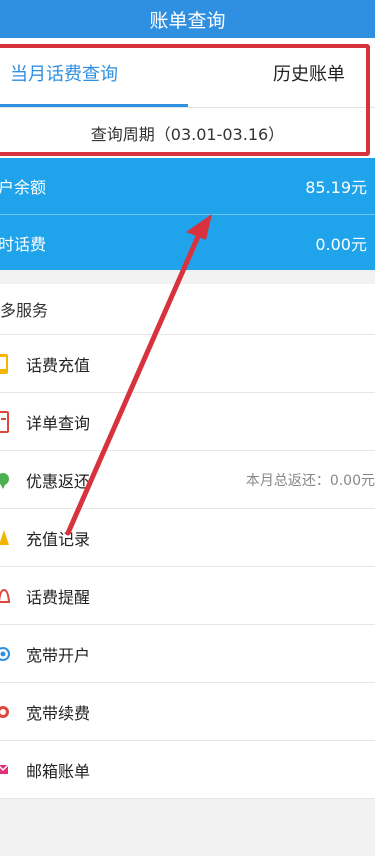  I want to click on broadband-icon, so click(5, 654).